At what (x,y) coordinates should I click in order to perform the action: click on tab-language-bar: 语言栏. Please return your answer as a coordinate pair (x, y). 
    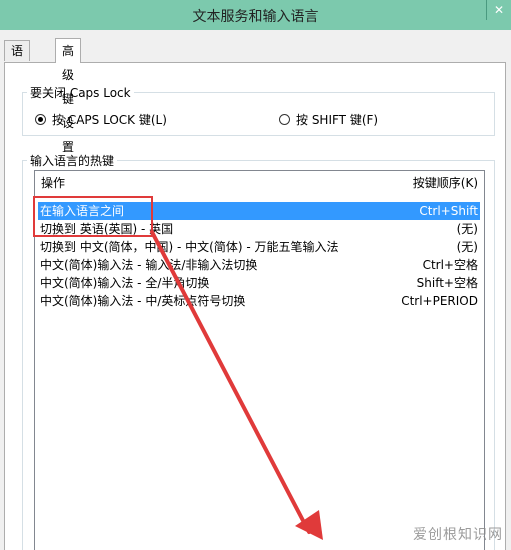
    Looking at the image, I should click on (17, 69).